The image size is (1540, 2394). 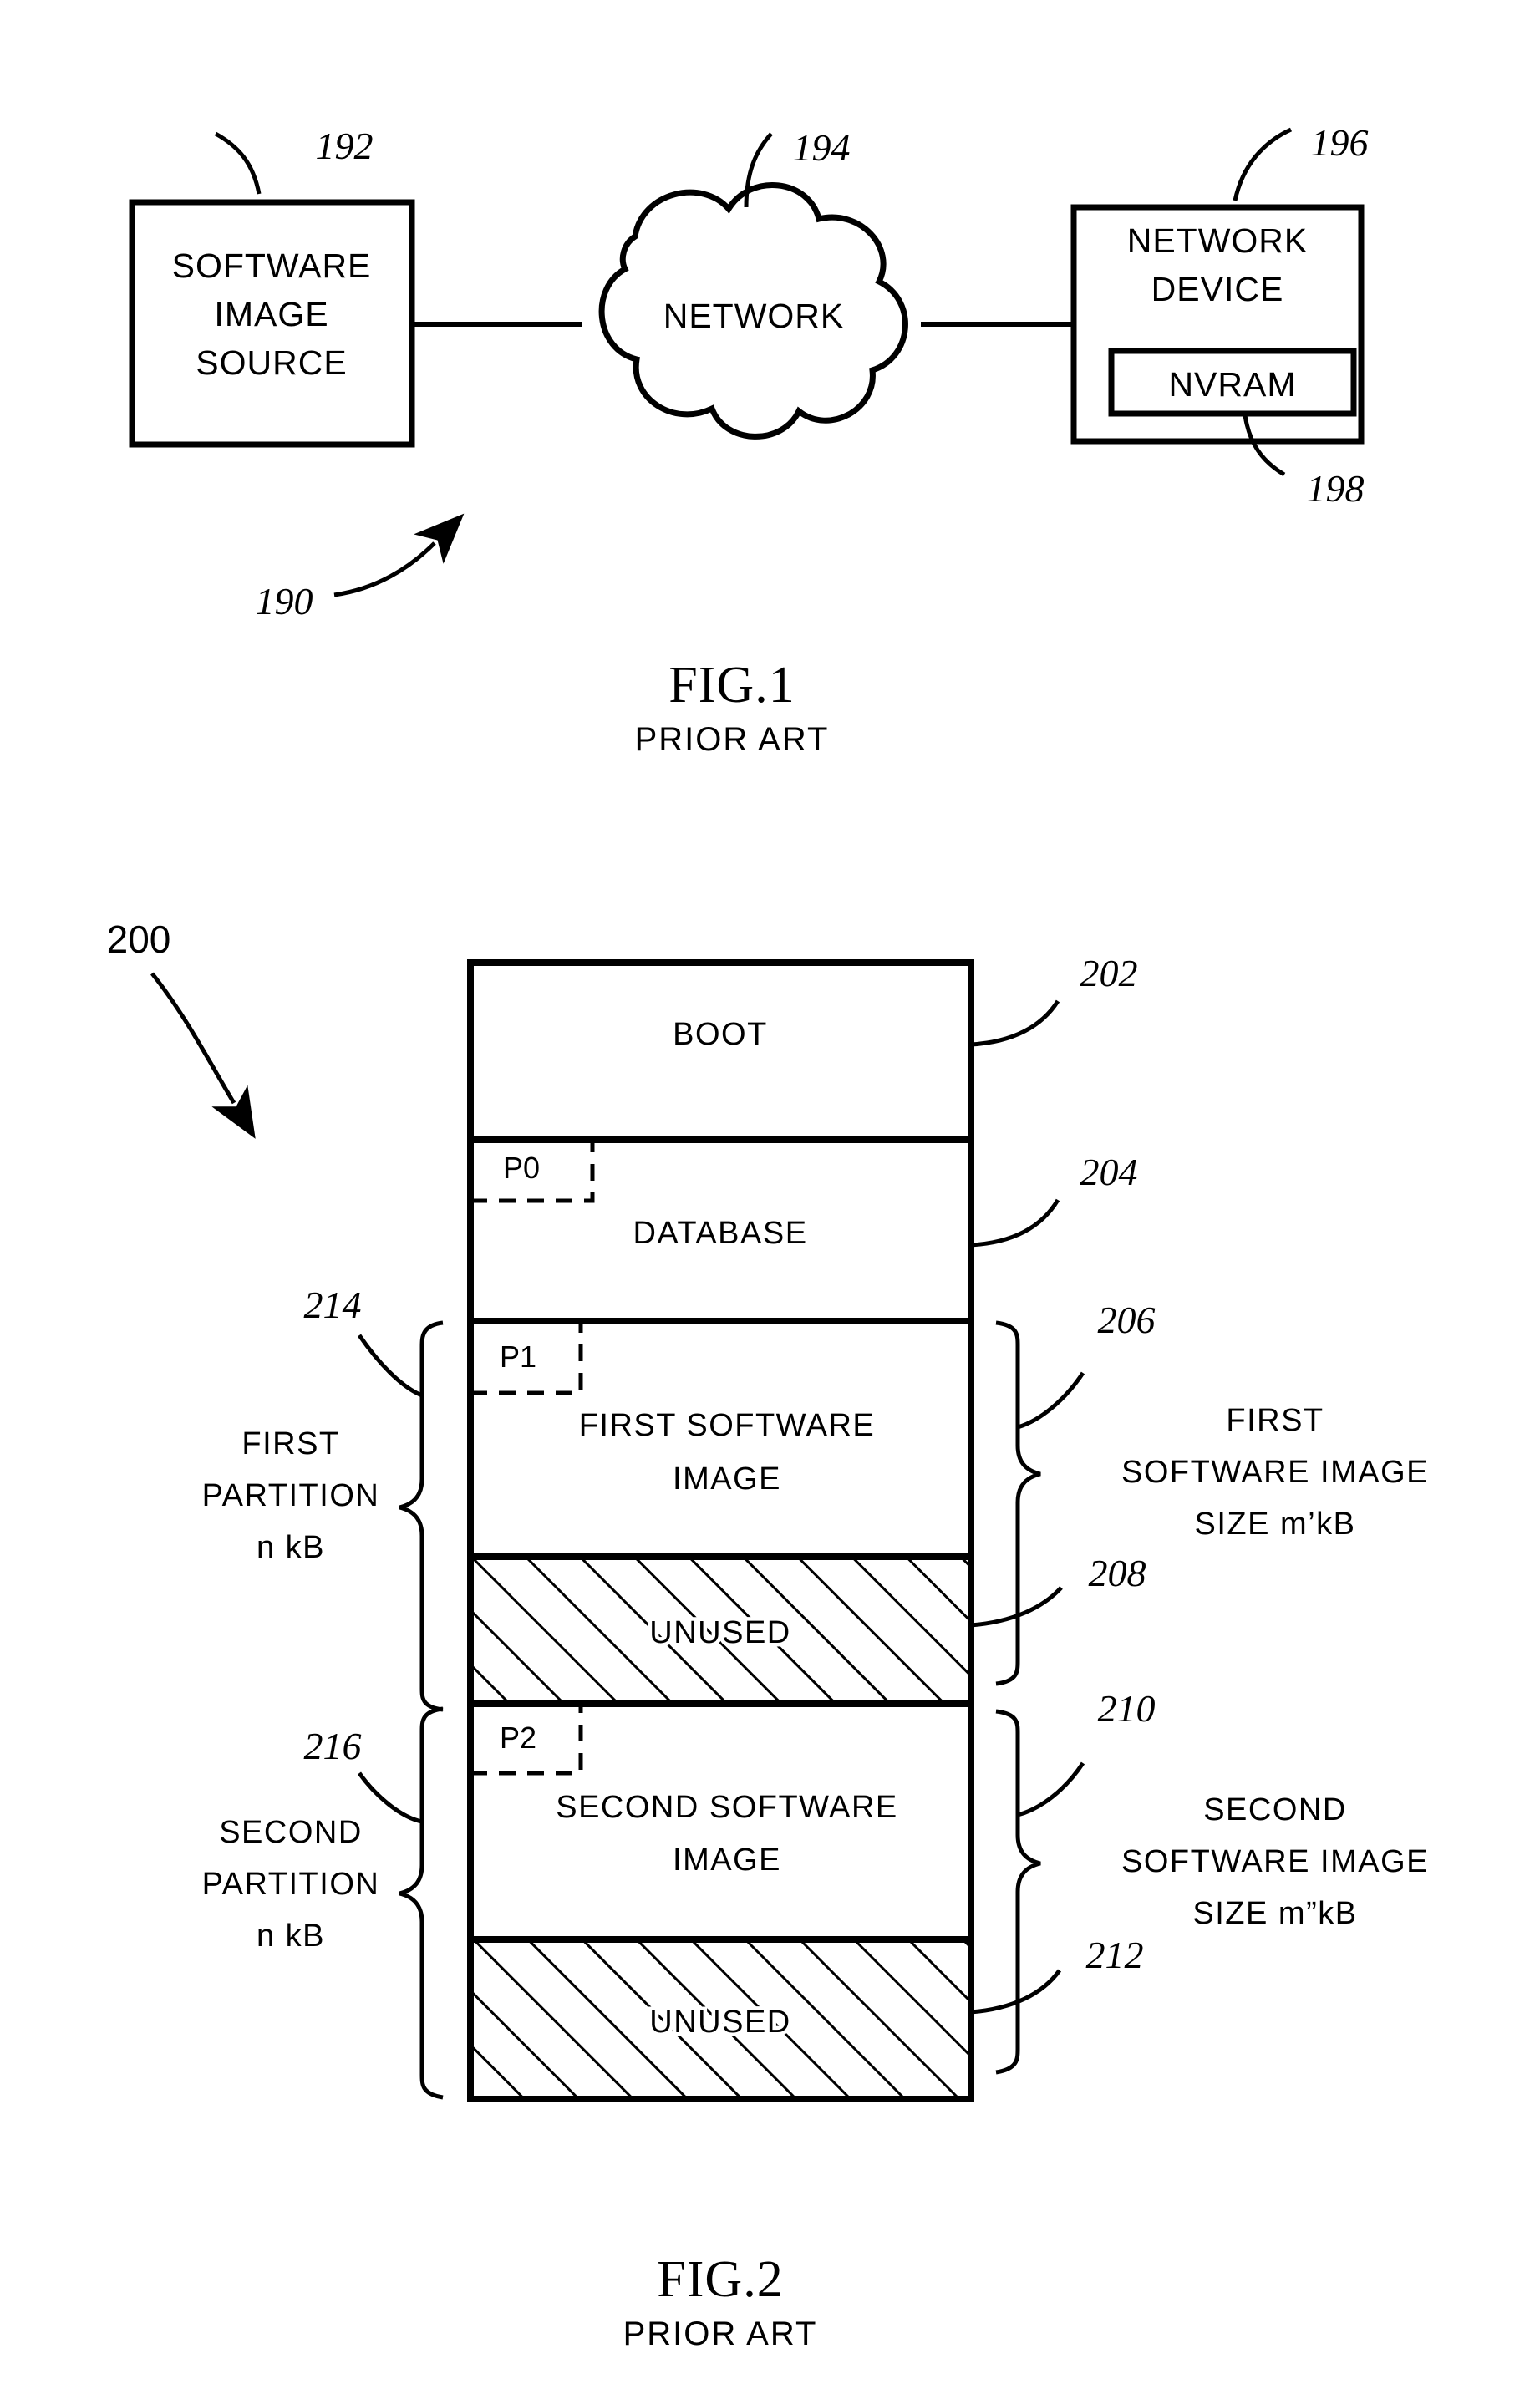 I want to click on fig2-ref-212: 212, so click(x=1115, y=1955).